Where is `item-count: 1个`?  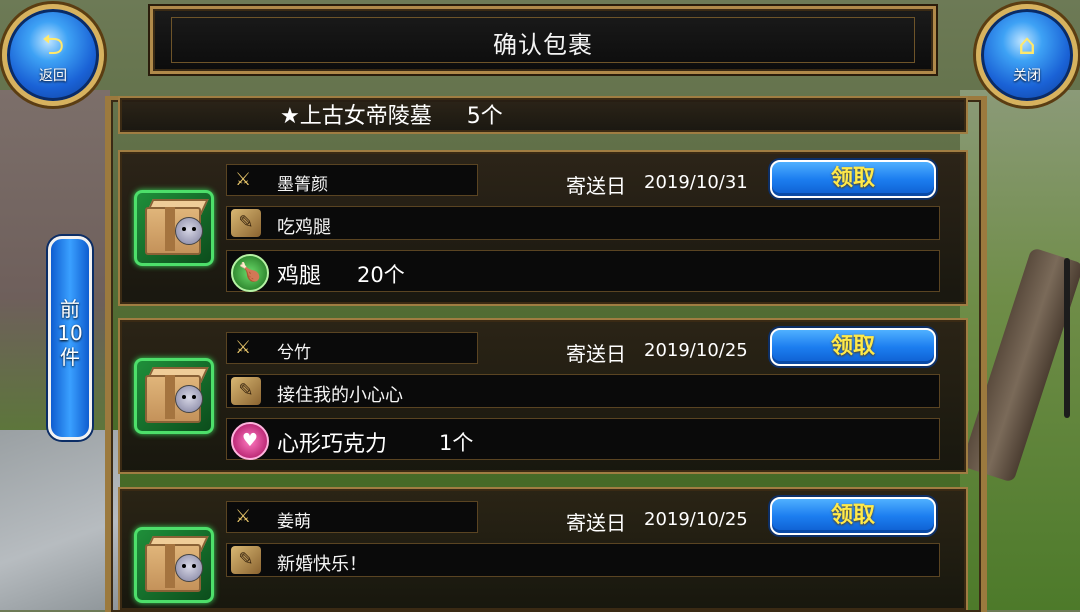 item-count: 1个 is located at coordinates (456, 443).